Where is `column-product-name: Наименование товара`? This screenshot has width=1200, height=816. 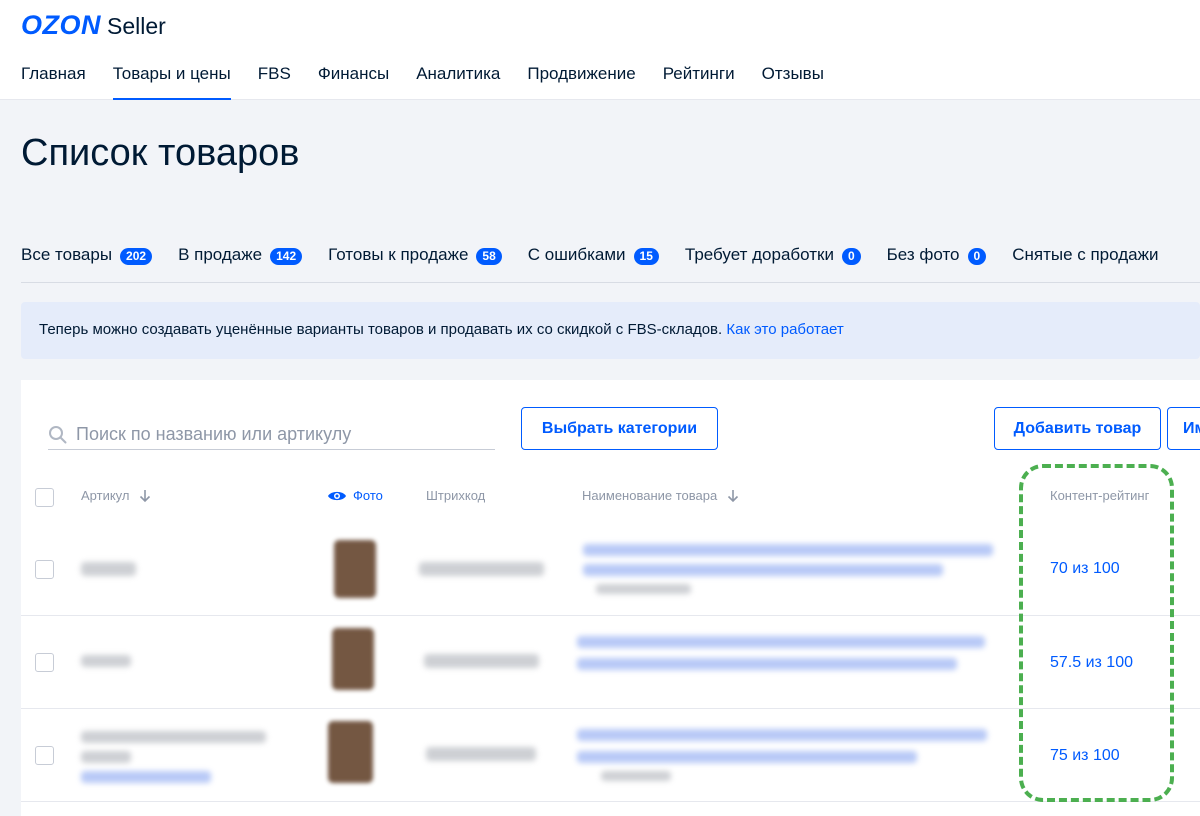 column-product-name: Наименование товара is located at coordinates (660, 495).